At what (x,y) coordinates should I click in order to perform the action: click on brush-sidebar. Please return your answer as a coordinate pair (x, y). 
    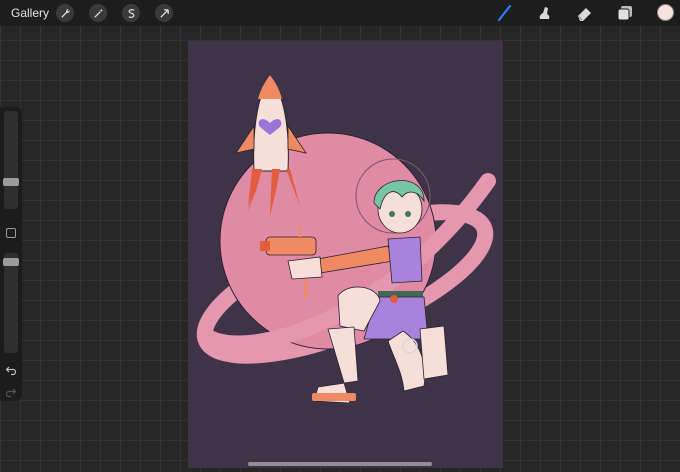
    Looking at the image, I should click on (11, 254).